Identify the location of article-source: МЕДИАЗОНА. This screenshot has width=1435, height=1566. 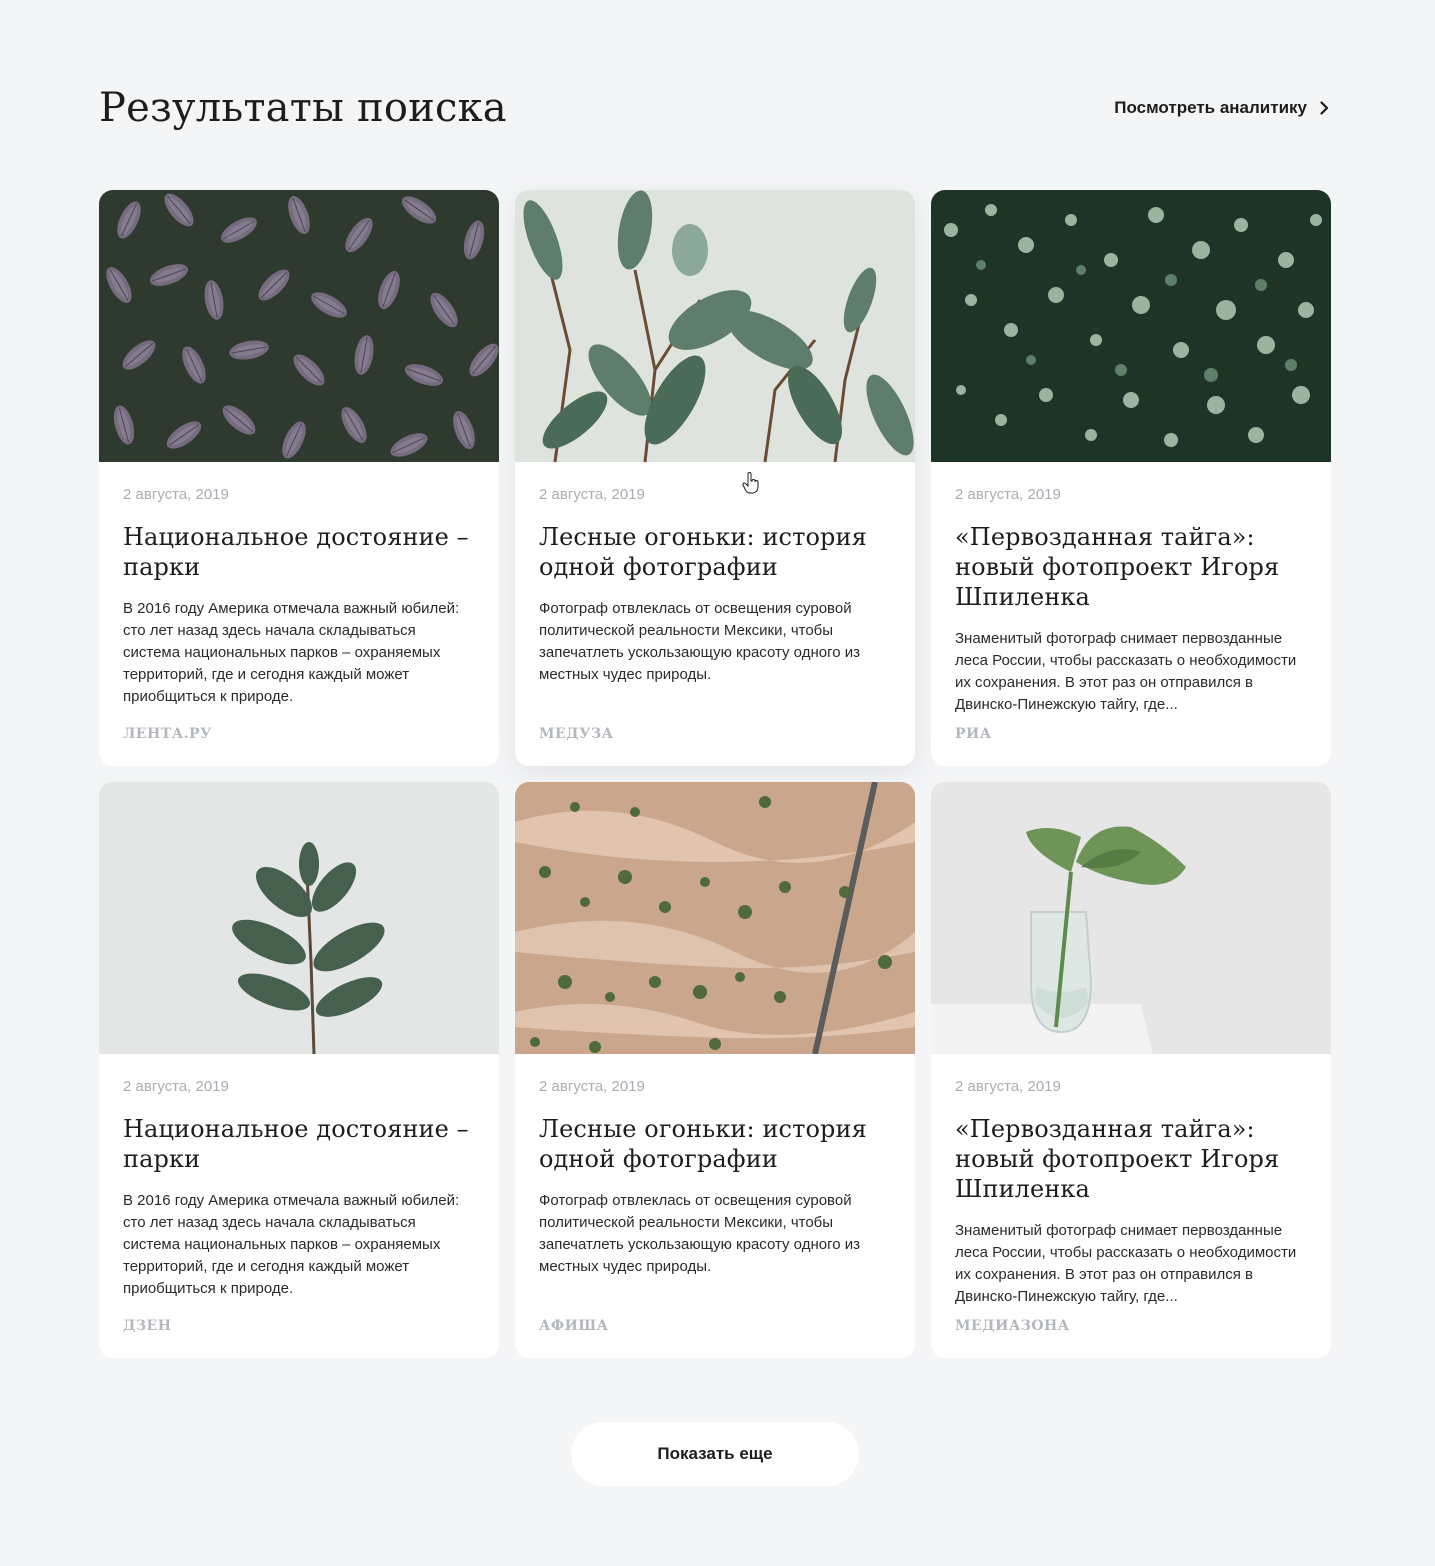
(1012, 1326).